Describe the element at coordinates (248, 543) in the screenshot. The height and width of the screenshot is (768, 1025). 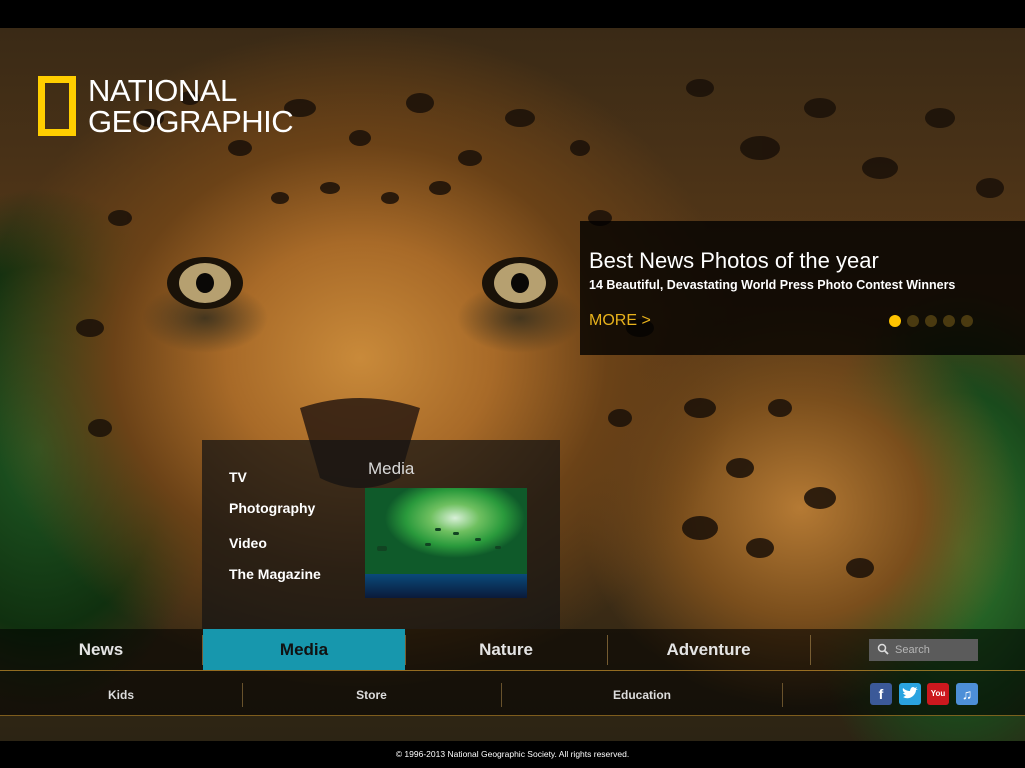
I see `dropdown-item-video: Video` at that location.